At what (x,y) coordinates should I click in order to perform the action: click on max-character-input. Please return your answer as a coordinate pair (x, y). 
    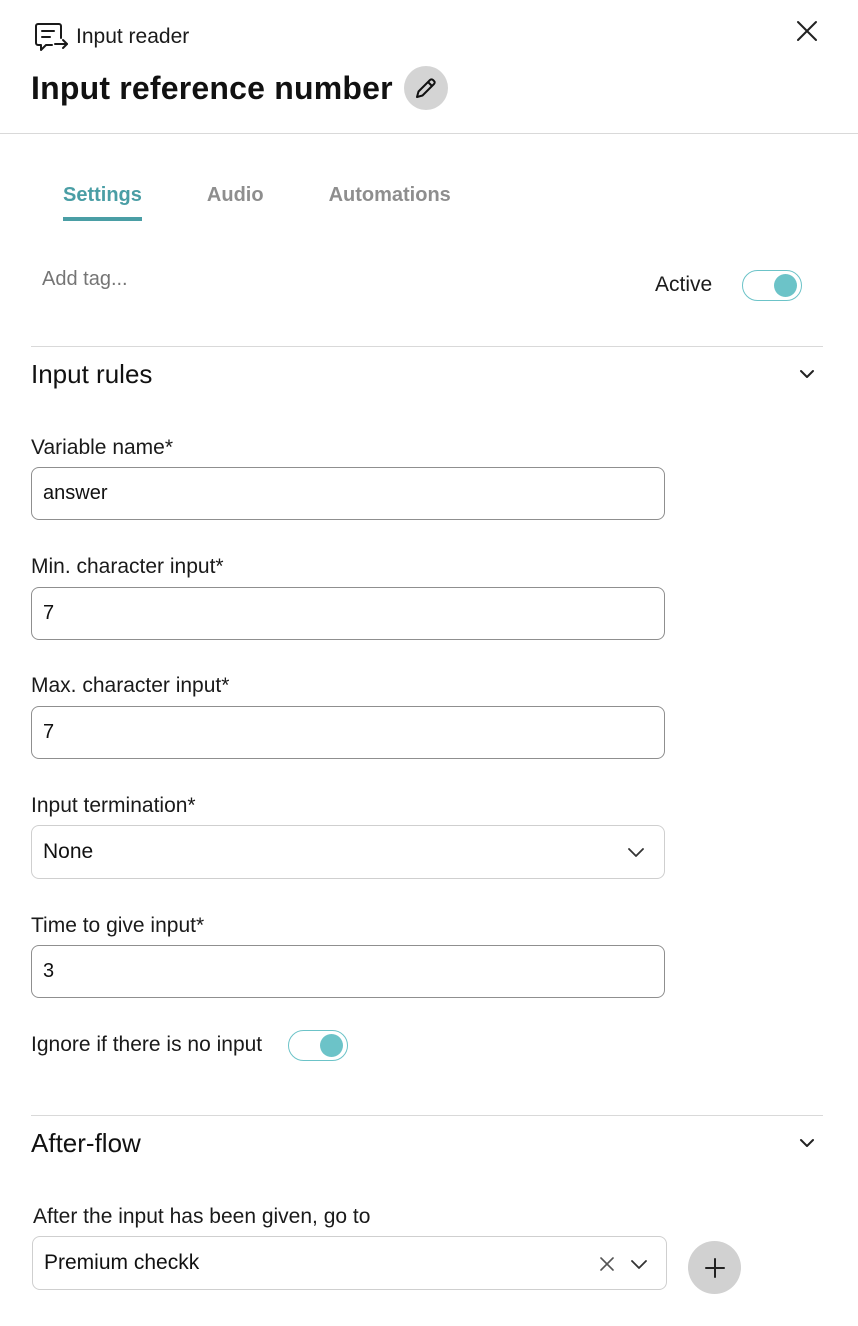
    Looking at the image, I should click on (348, 732).